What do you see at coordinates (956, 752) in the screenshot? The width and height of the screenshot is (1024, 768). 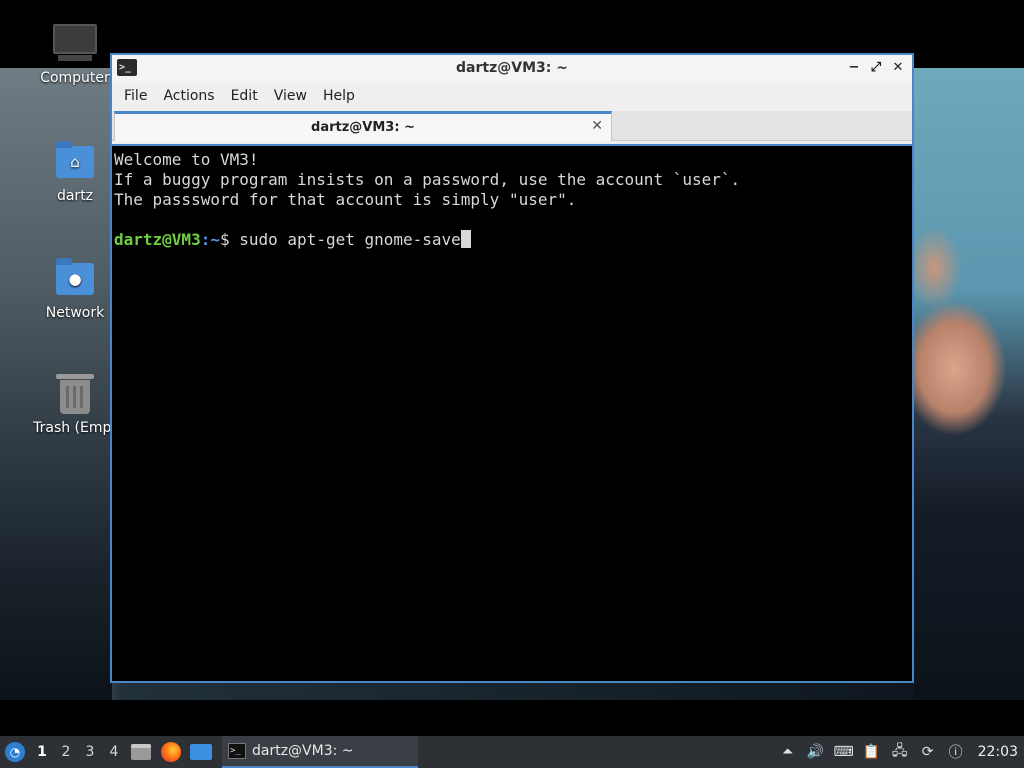 I see `notification-icon: ⓘ` at bounding box center [956, 752].